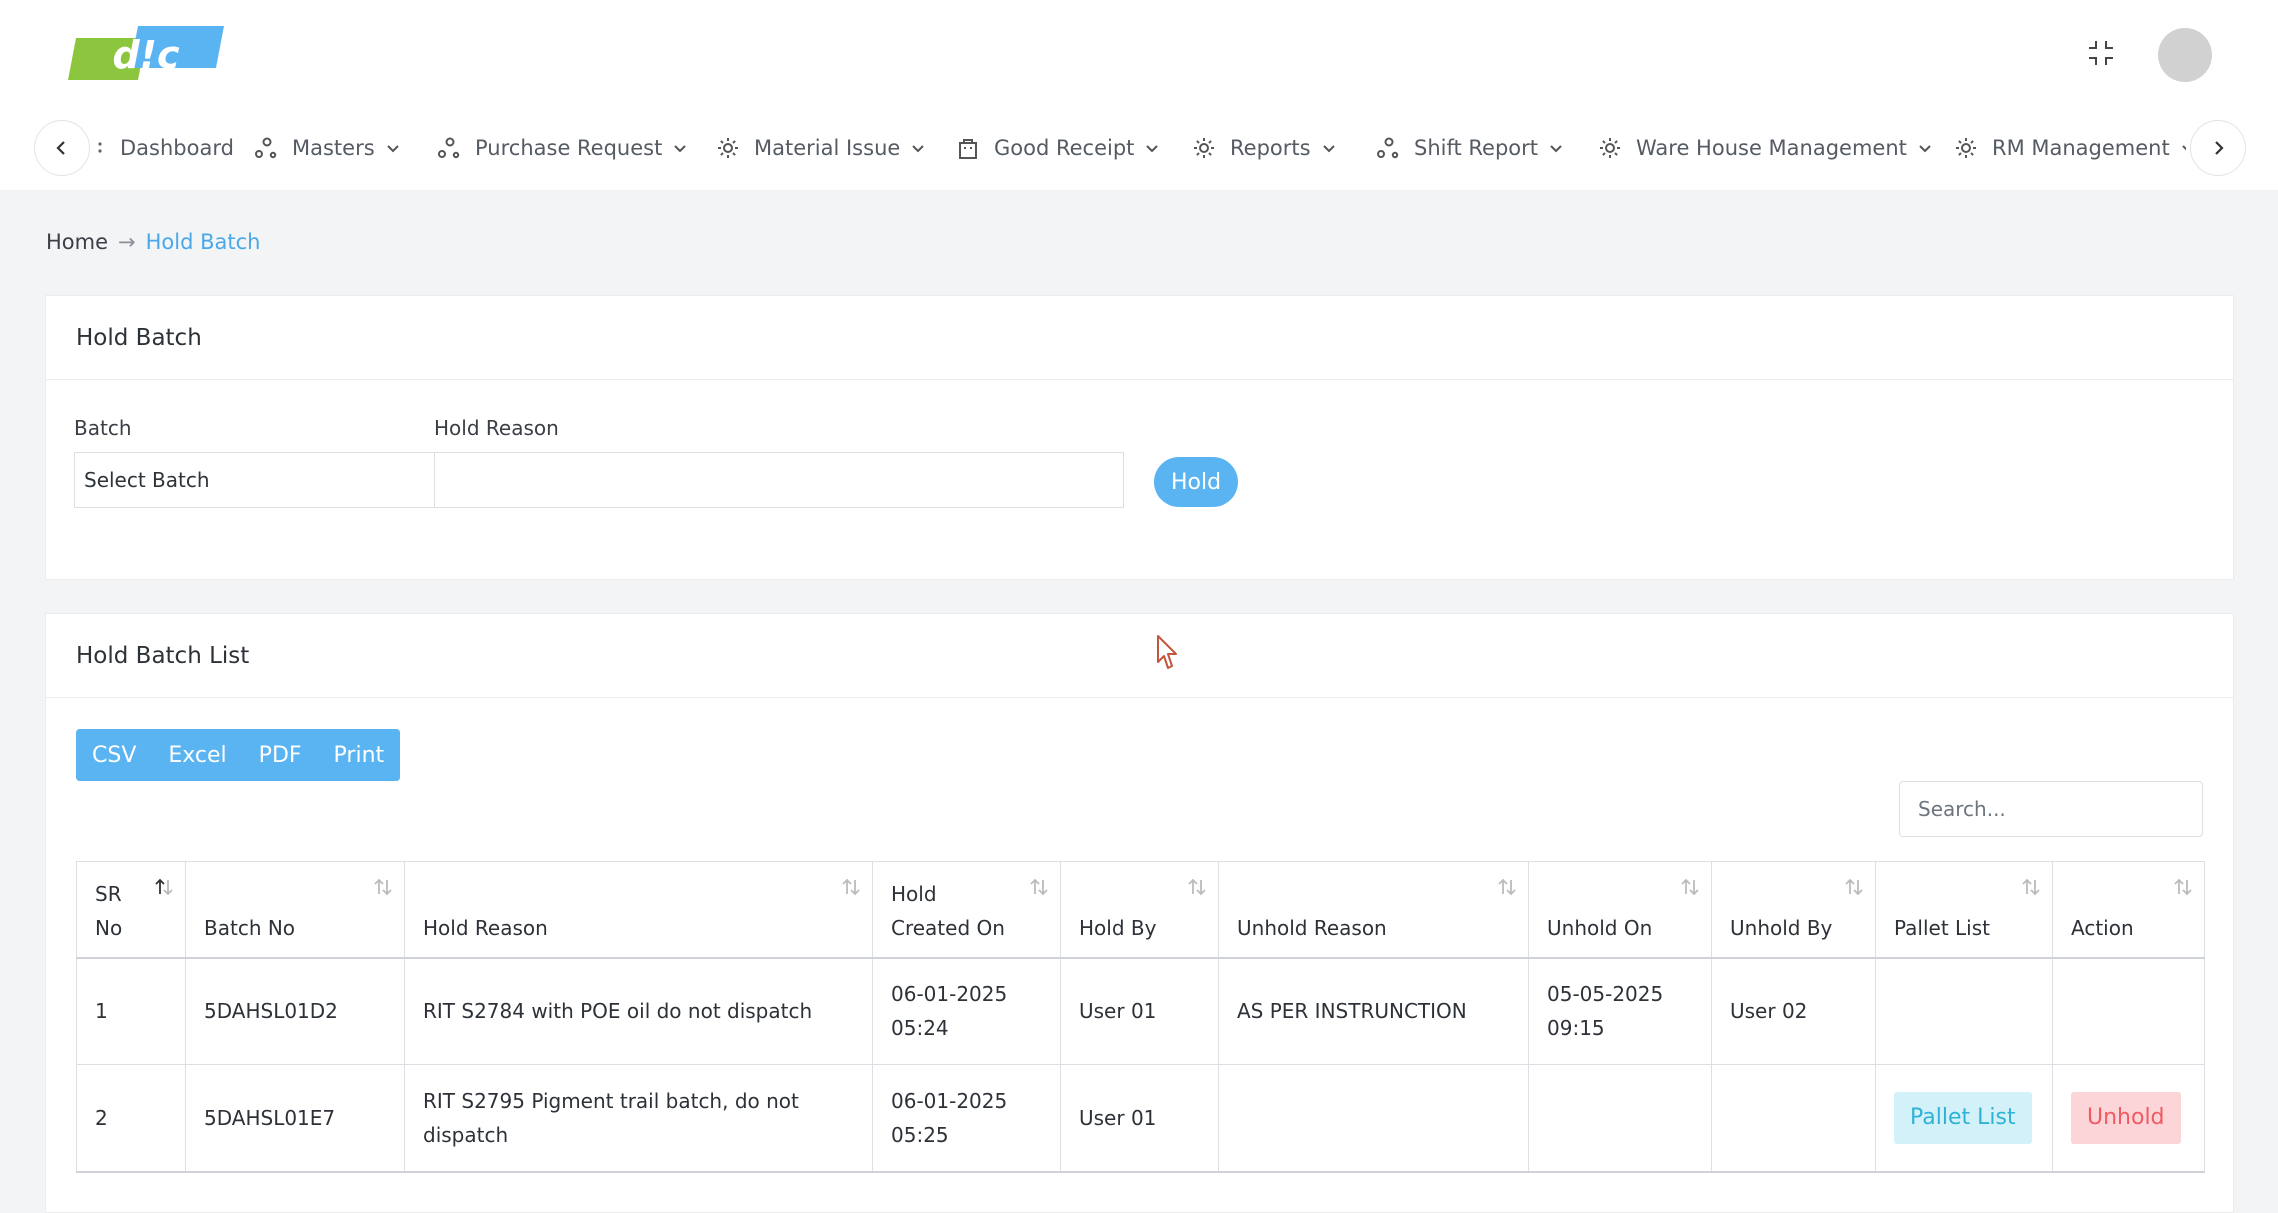 The image size is (2278, 1213). Describe the element at coordinates (131, 1118) in the screenshot. I see `cell-sr-no: 2` at that location.